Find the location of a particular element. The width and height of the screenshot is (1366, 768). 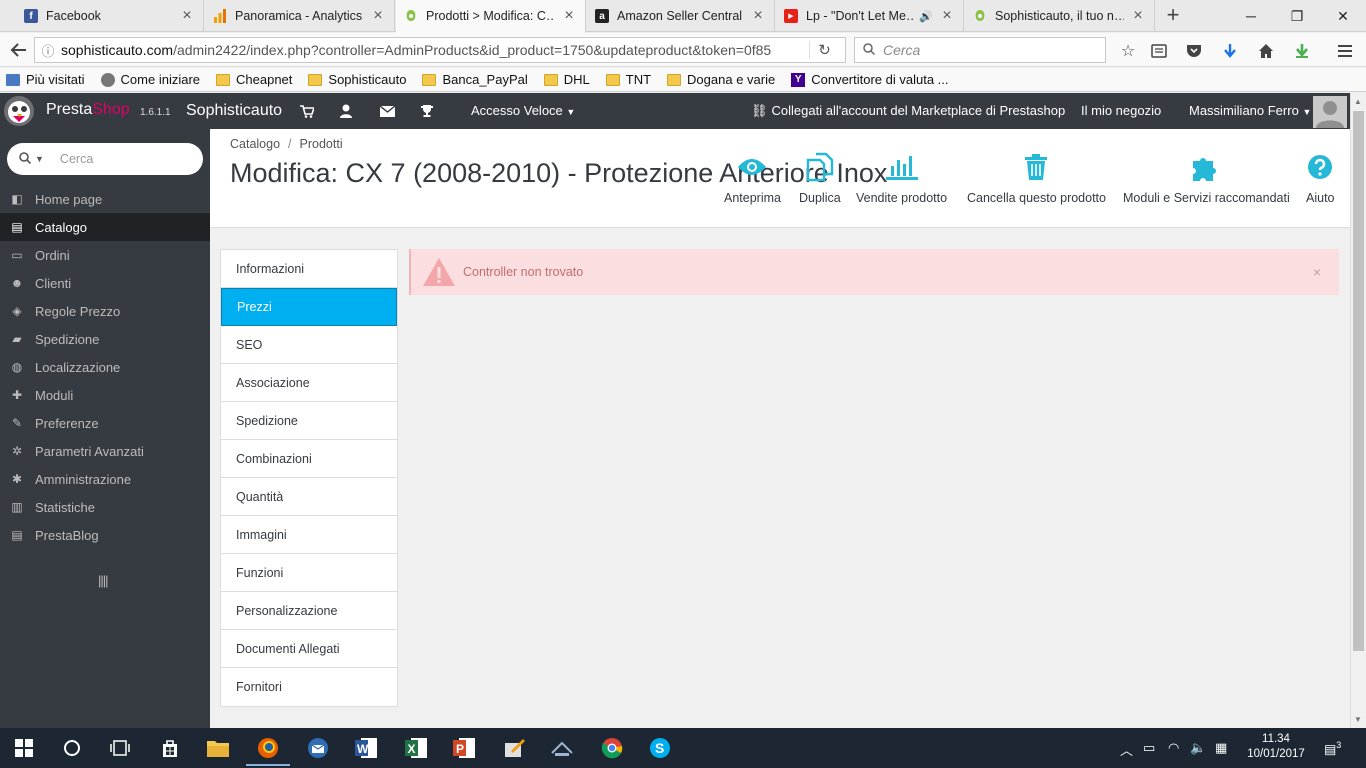

pocket-icon is located at coordinates (1194, 51).